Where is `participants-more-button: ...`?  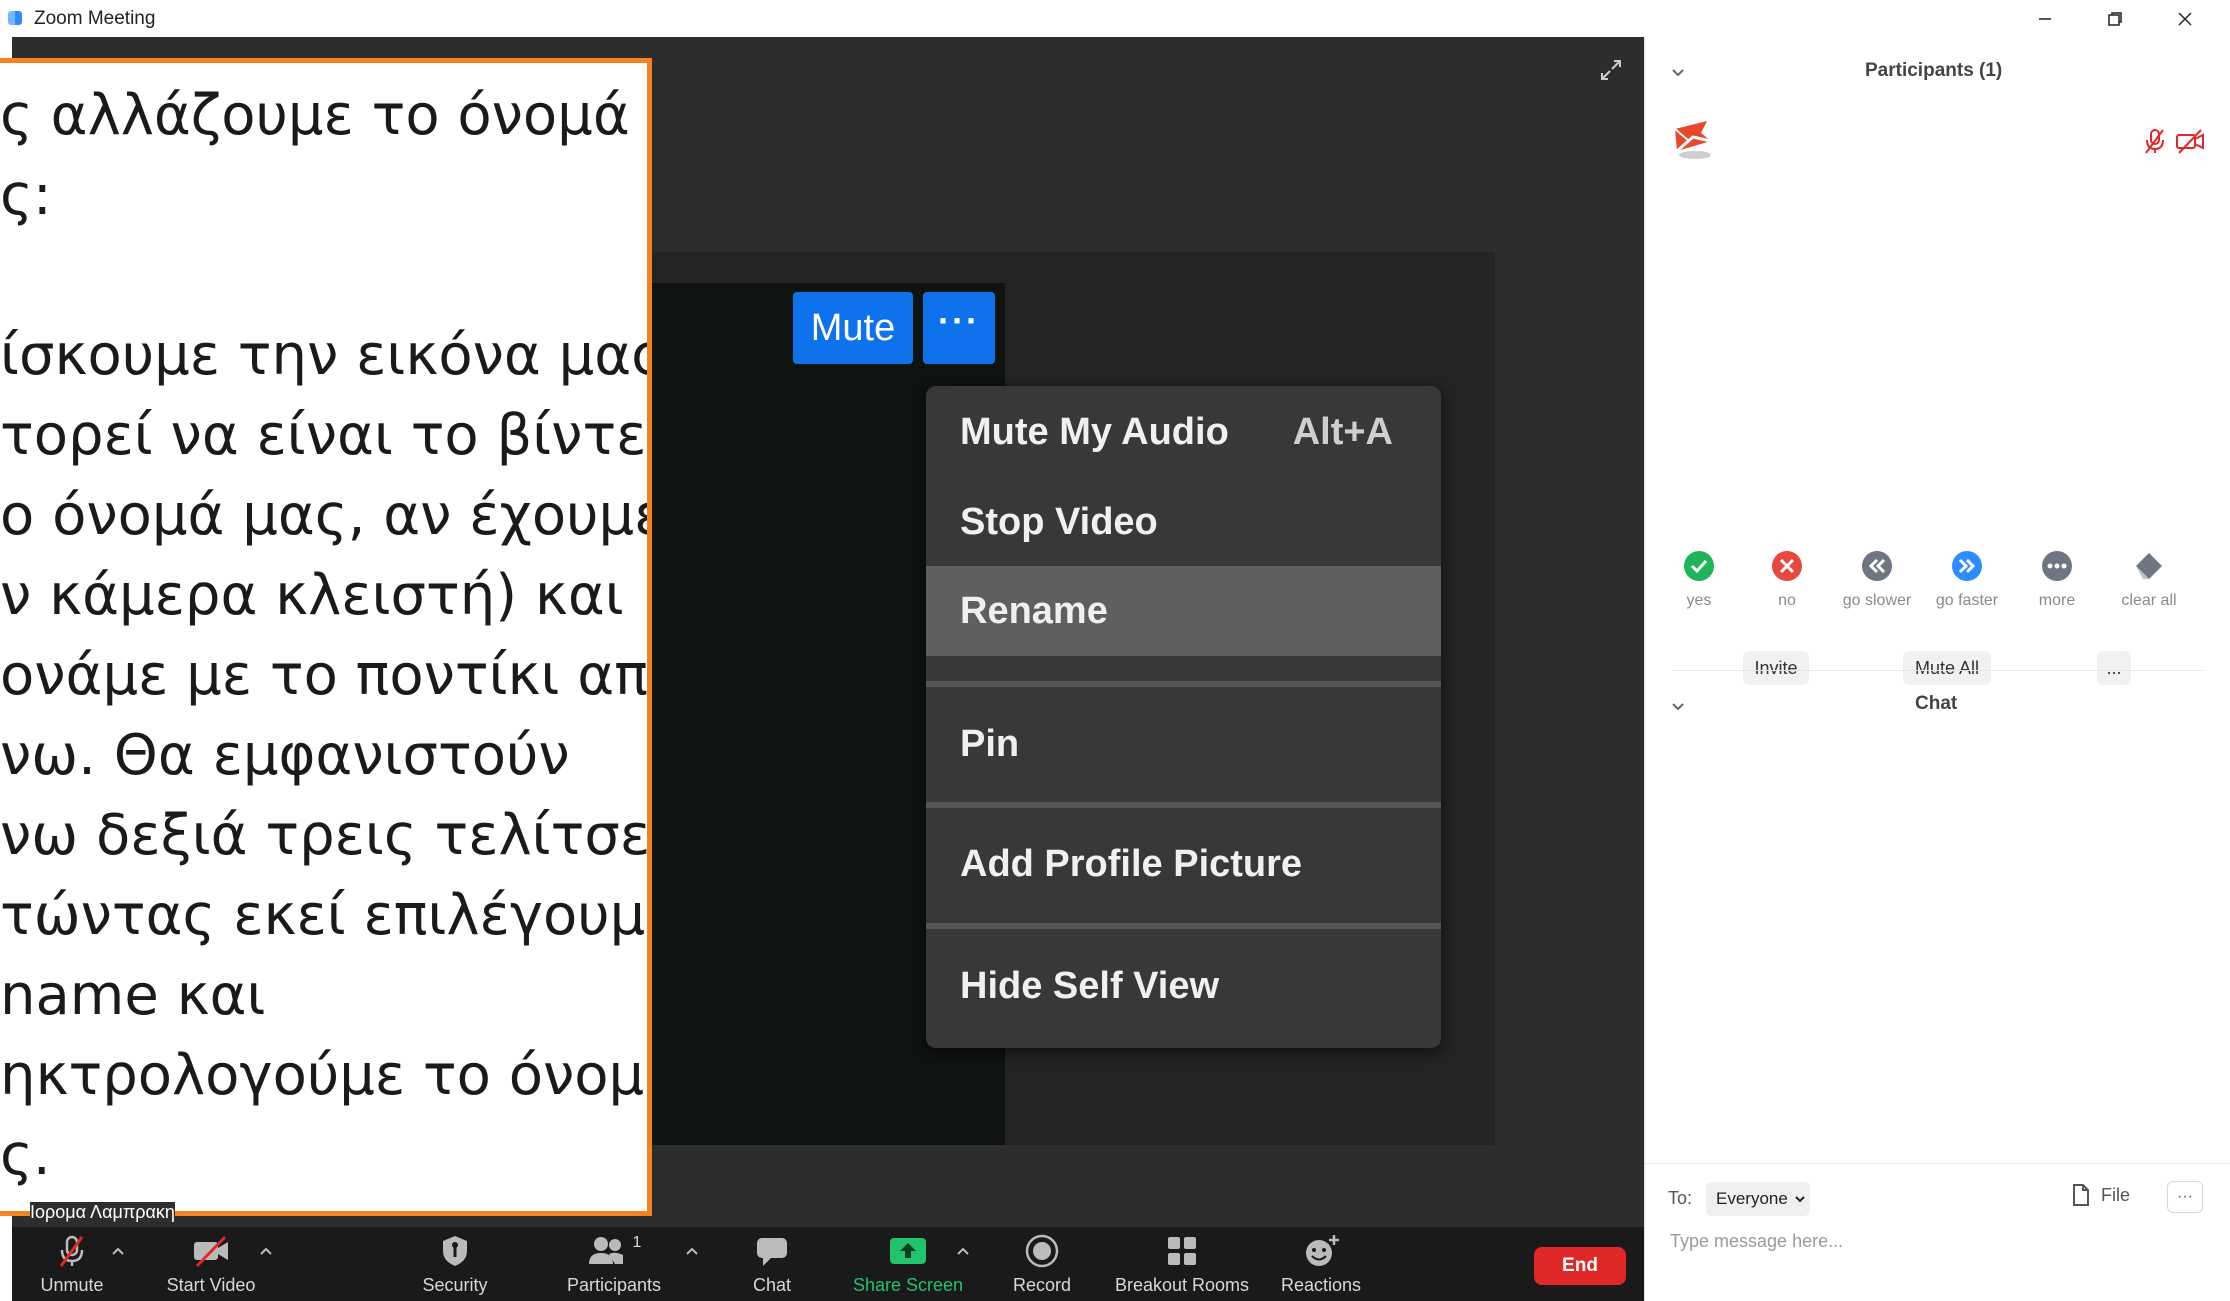
participants-more-button: ... is located at coordinates (2114, 668).